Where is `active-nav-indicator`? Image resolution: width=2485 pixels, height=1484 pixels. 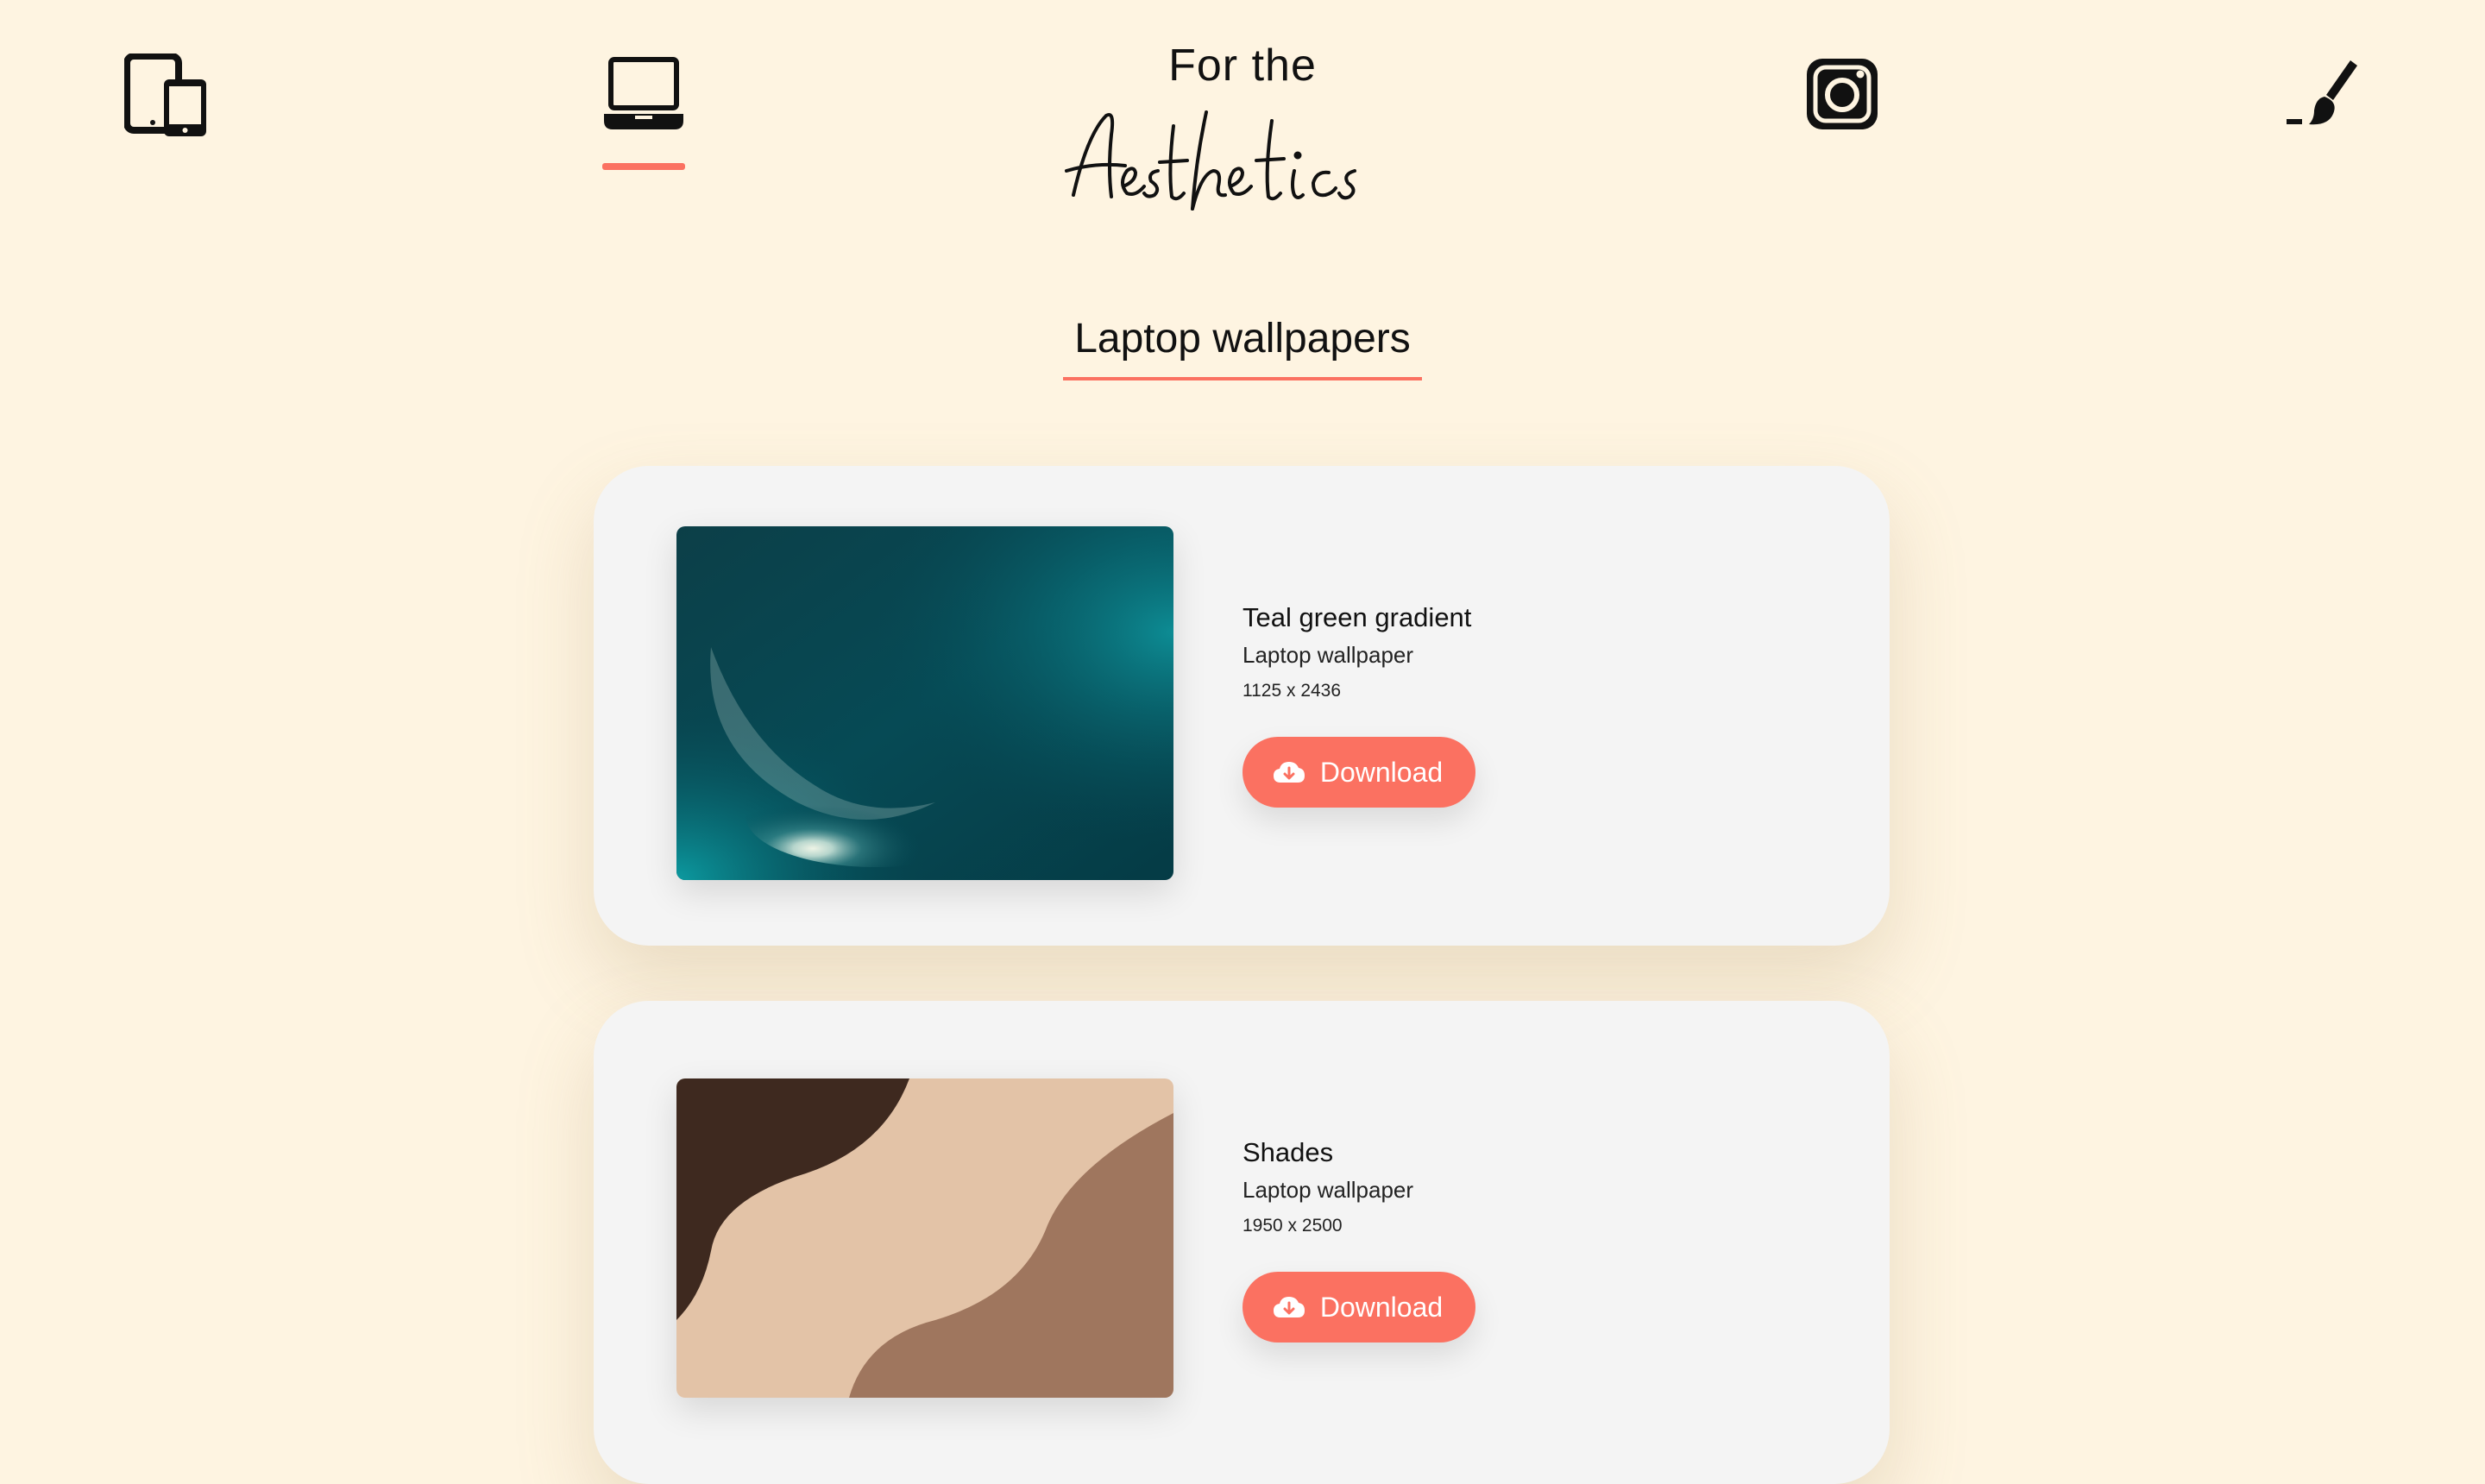
active-nav-indicator is located at coordinates (643, 167).